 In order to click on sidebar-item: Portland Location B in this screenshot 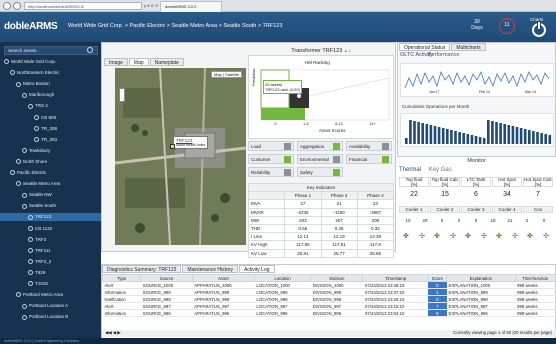, I will do `click(50, 317)`.